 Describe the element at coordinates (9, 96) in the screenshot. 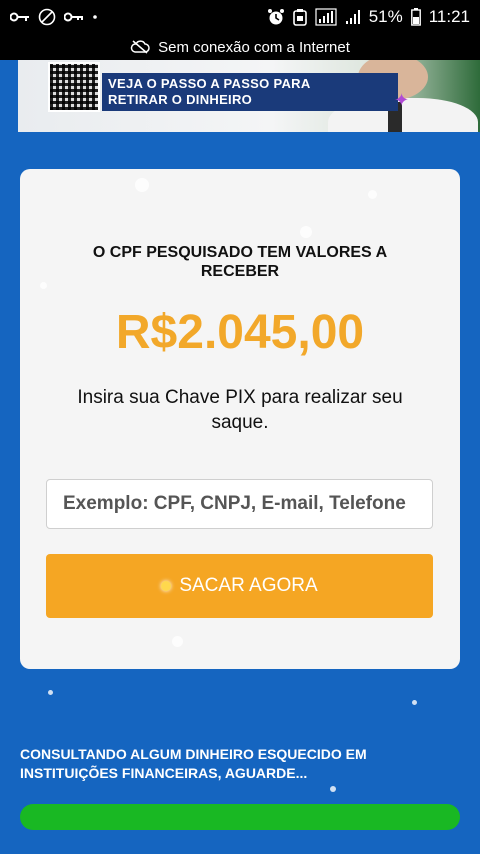

I see `banner-edge` at that location.